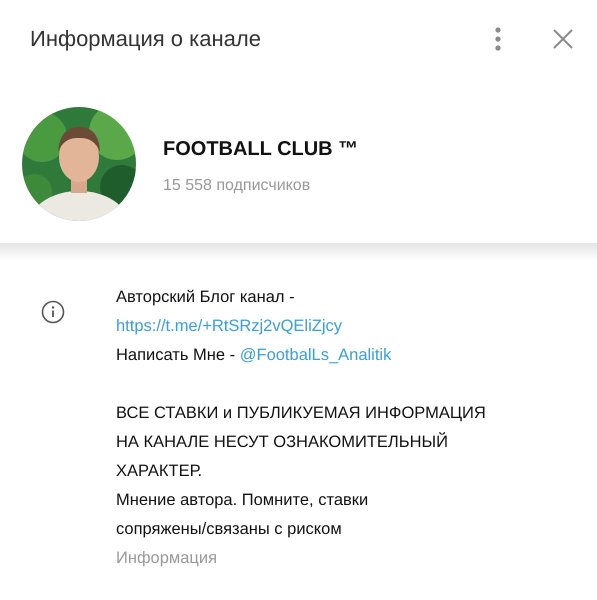 The image size is (597, 600). What do you see at coordinates (146, 39) in the screenshot?
I see `panel-title: Информация о канале` at bounding box center [146, 39].